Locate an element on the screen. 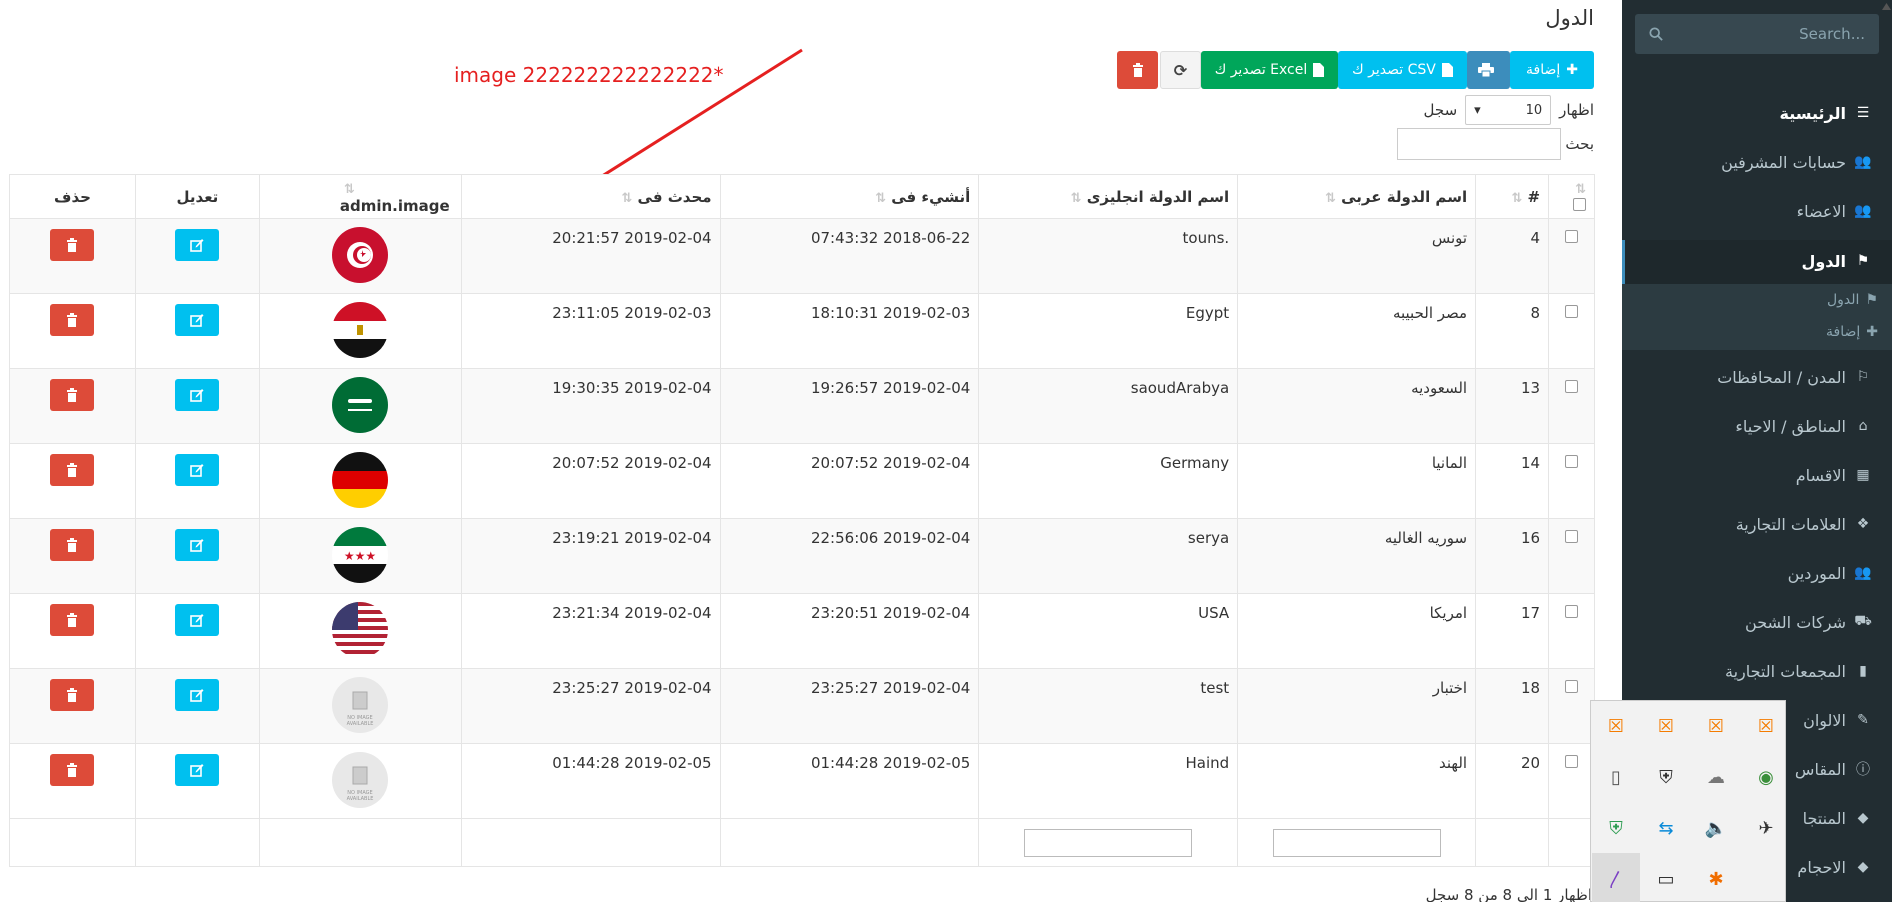 The height and width of the screenshot is (902, 1892). airplane-icon: ✈ is located at coordinates (1766, 828).